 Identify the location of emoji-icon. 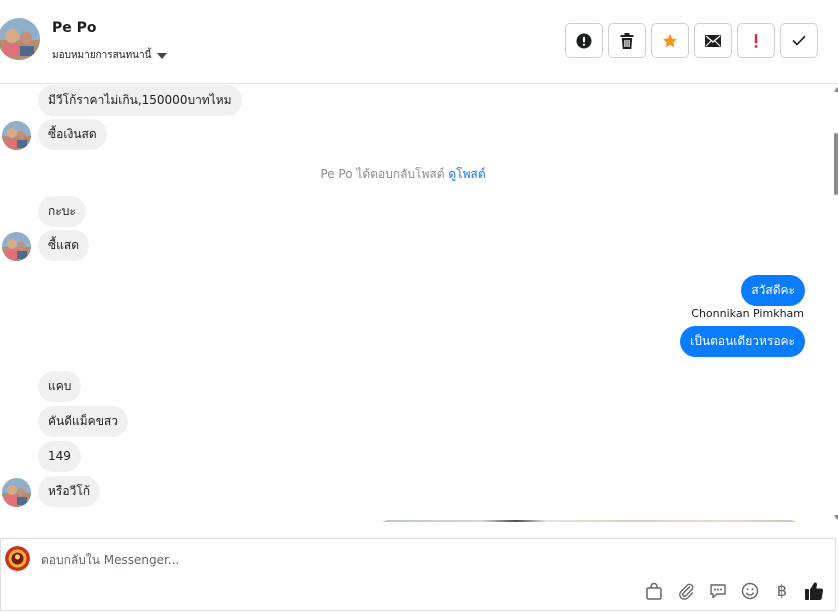
(750, 591).